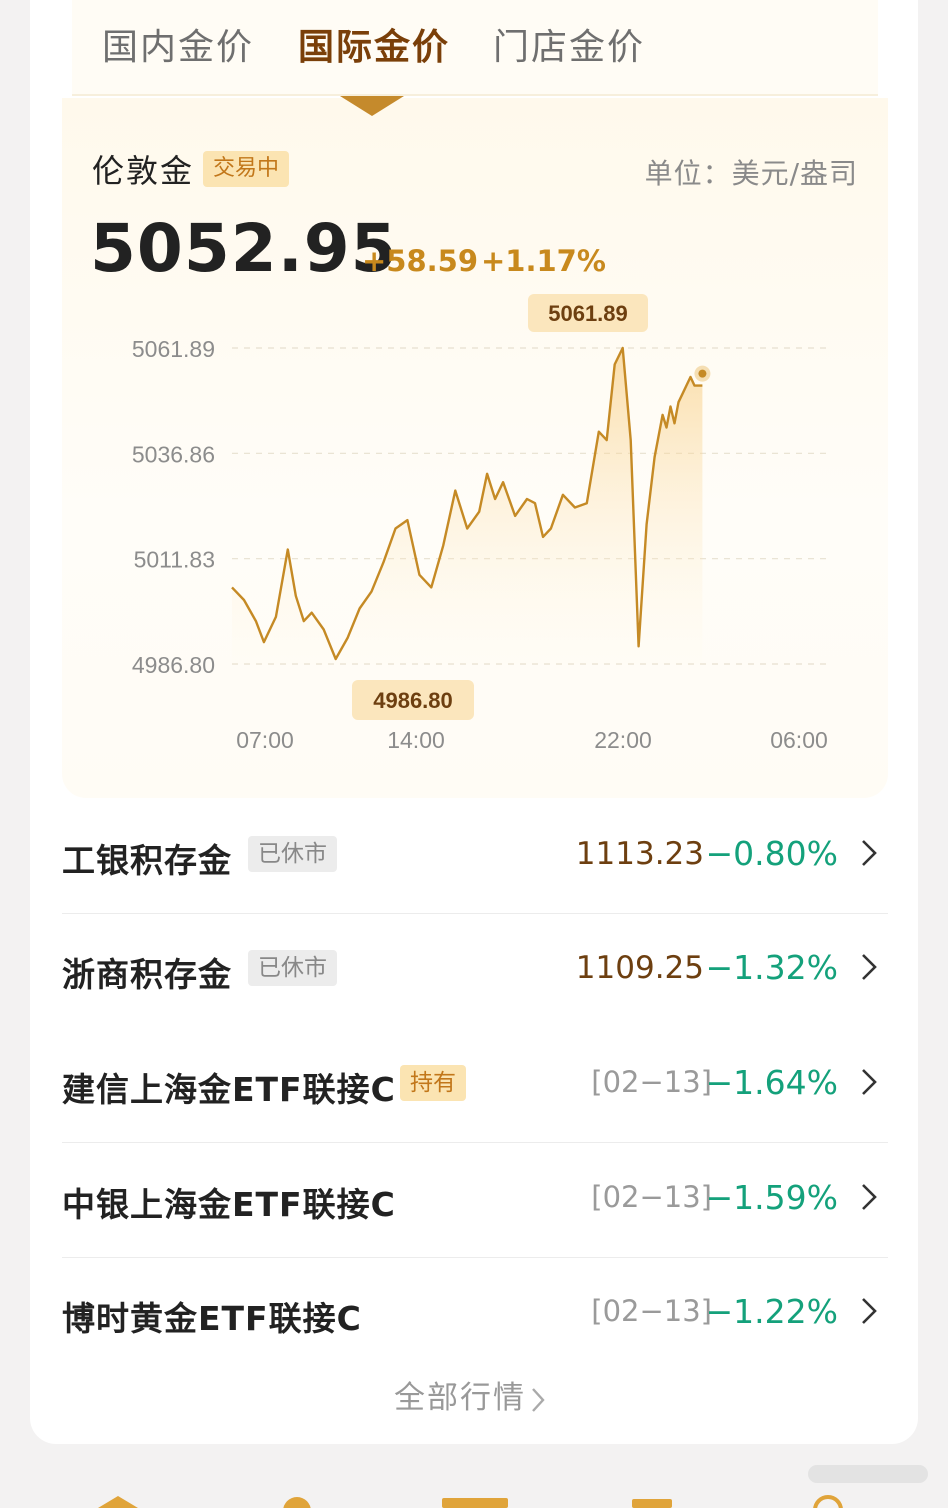  Describe the element at coordinates (771, 853) in the screenshot. I see `list-item-change: −0.80%` at that location.